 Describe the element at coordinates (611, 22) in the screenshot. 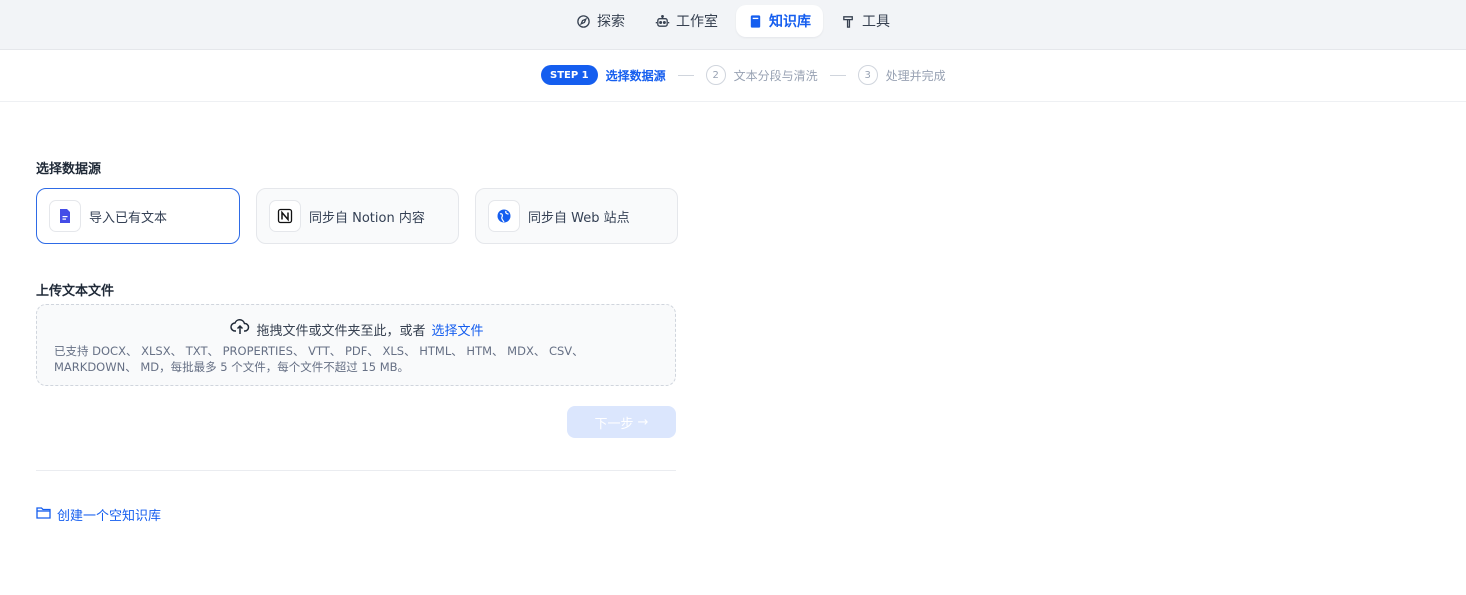

I see `nav-item-label: 探索` at that location.